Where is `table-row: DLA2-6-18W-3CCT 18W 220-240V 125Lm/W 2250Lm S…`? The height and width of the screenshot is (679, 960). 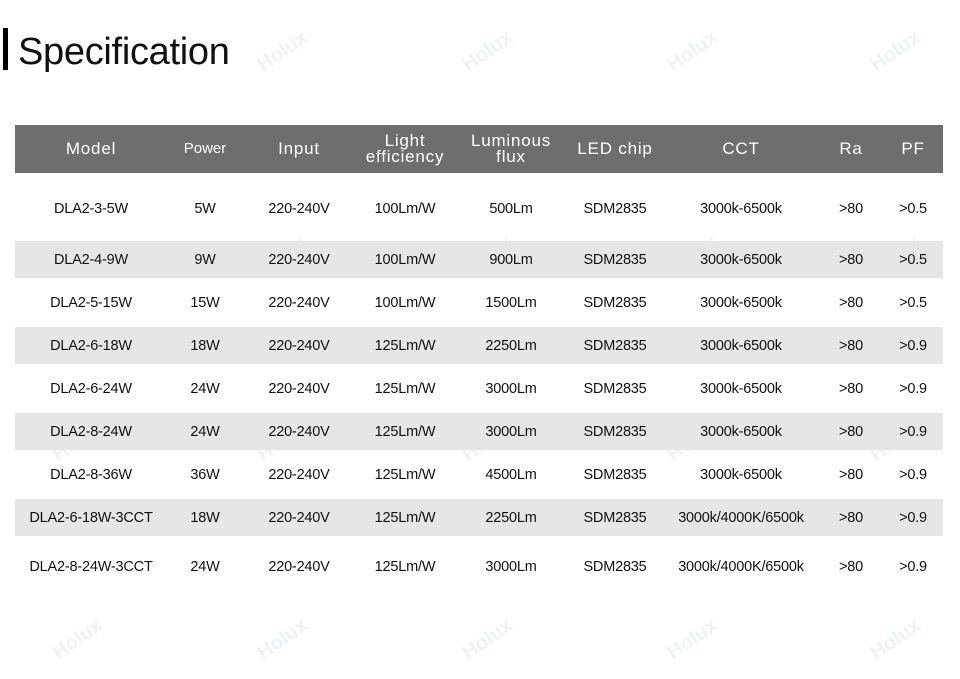 table-row: DLA2-6-18W-3CCT 18W 220-240V 125Lm/W 2250Lm S… is located at coordinates (479, 517).